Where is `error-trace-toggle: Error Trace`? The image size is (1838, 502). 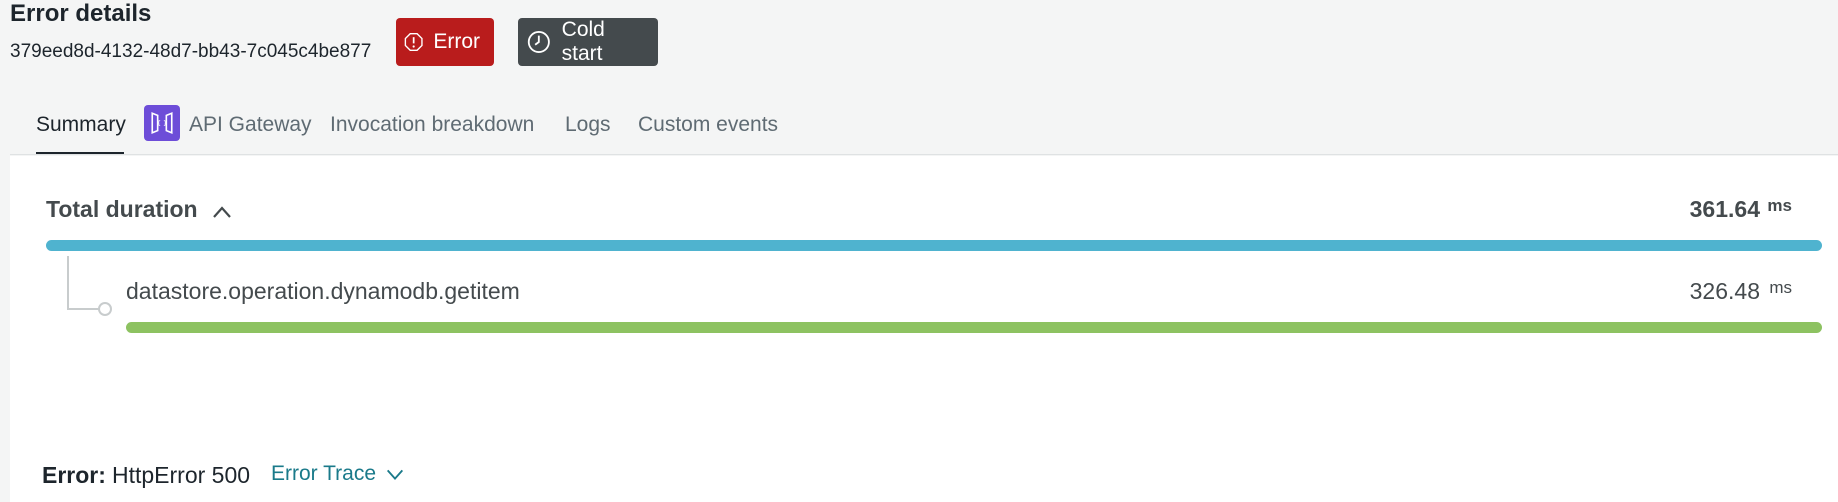 error-trace-toggle: Error Trace is located at coordinates (338, 474).